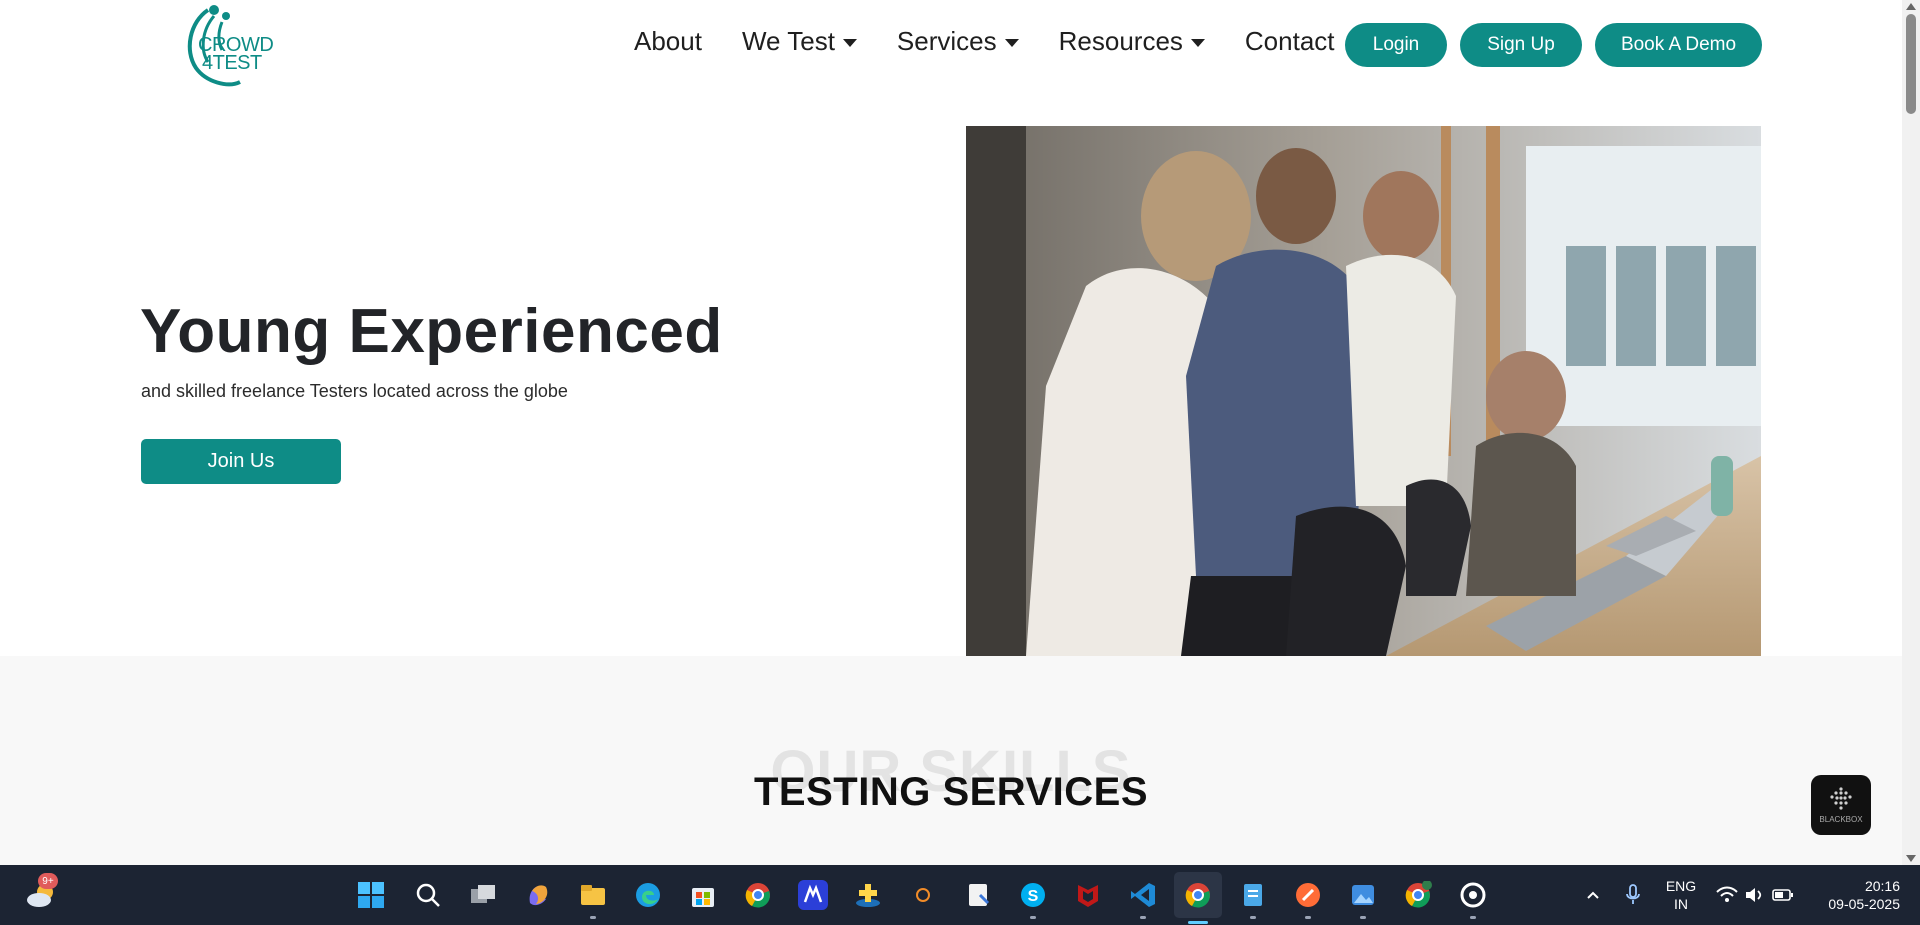  Describe the element at coordinates (1911, 64) in the screenshot. I see `scroll-thumb` at that location.